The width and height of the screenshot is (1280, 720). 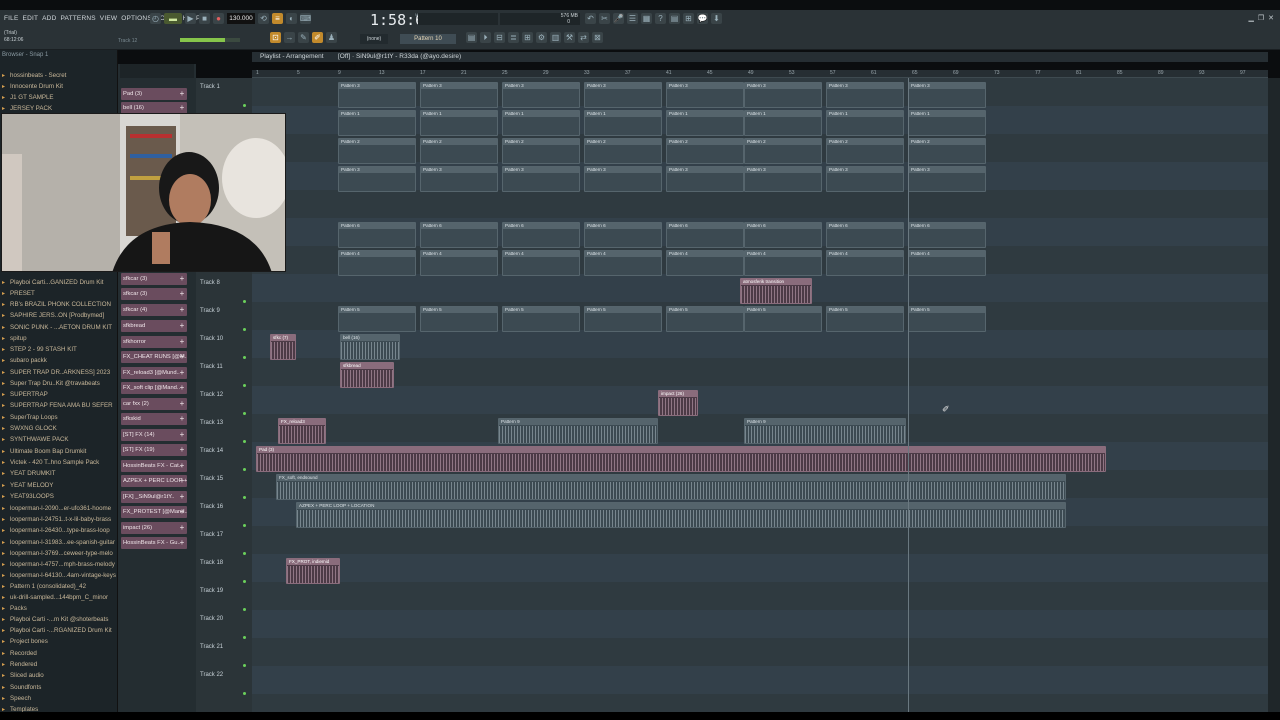 I want to click on stamp-icon: ♟, so click(x=331, y=37).